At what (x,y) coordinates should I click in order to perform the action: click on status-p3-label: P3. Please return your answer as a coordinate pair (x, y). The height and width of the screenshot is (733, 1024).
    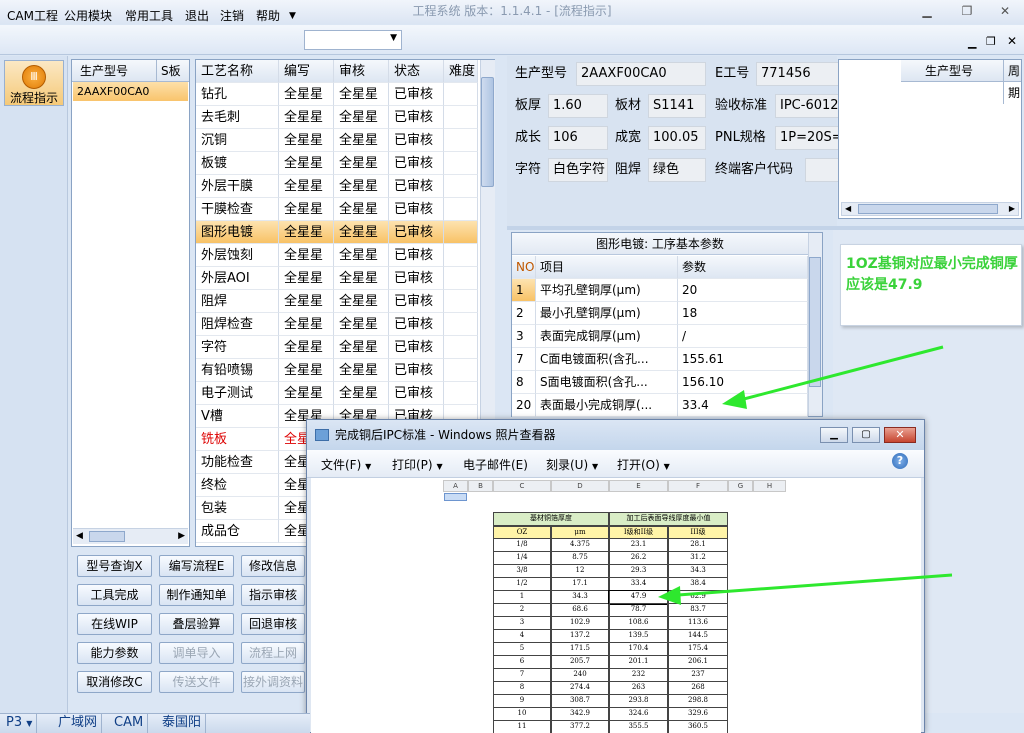
    Looking at the image, I should click on (14, 722).